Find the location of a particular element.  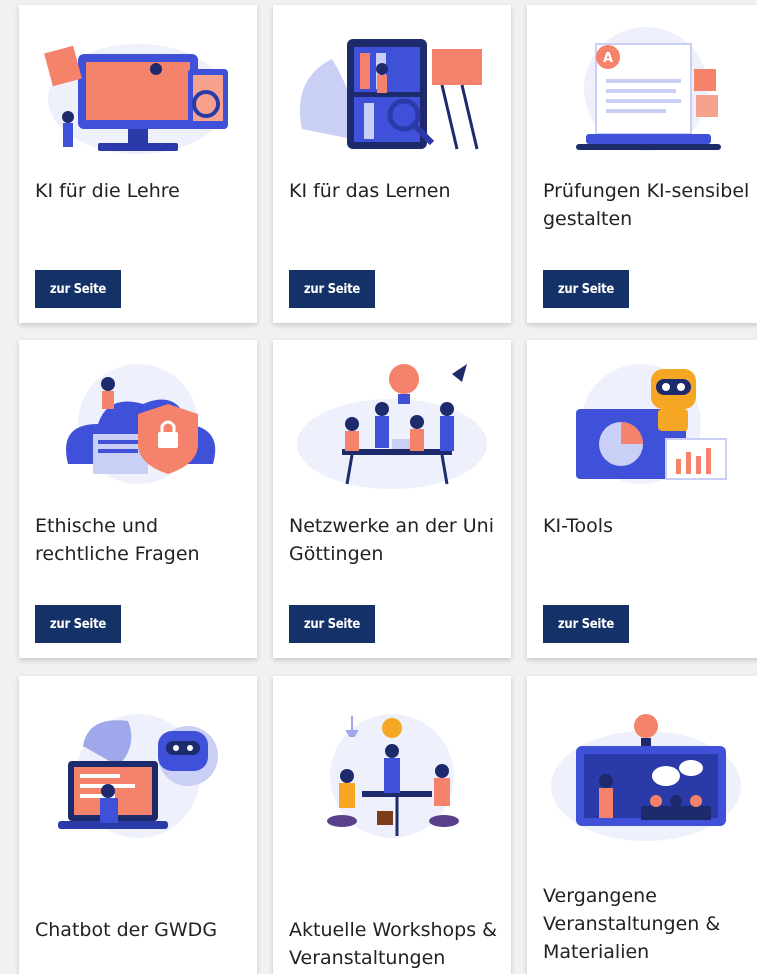

svg-text: A is located at coordinates (608, 58).